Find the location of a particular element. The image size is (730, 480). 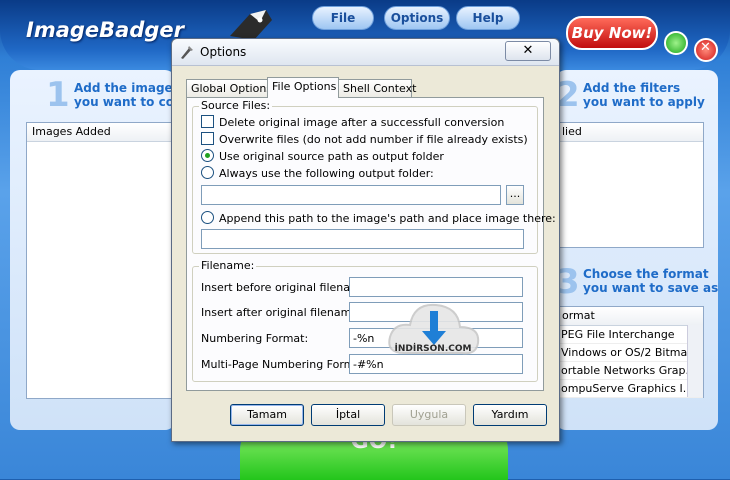

radio-selected is located at coordinates (207, 155).